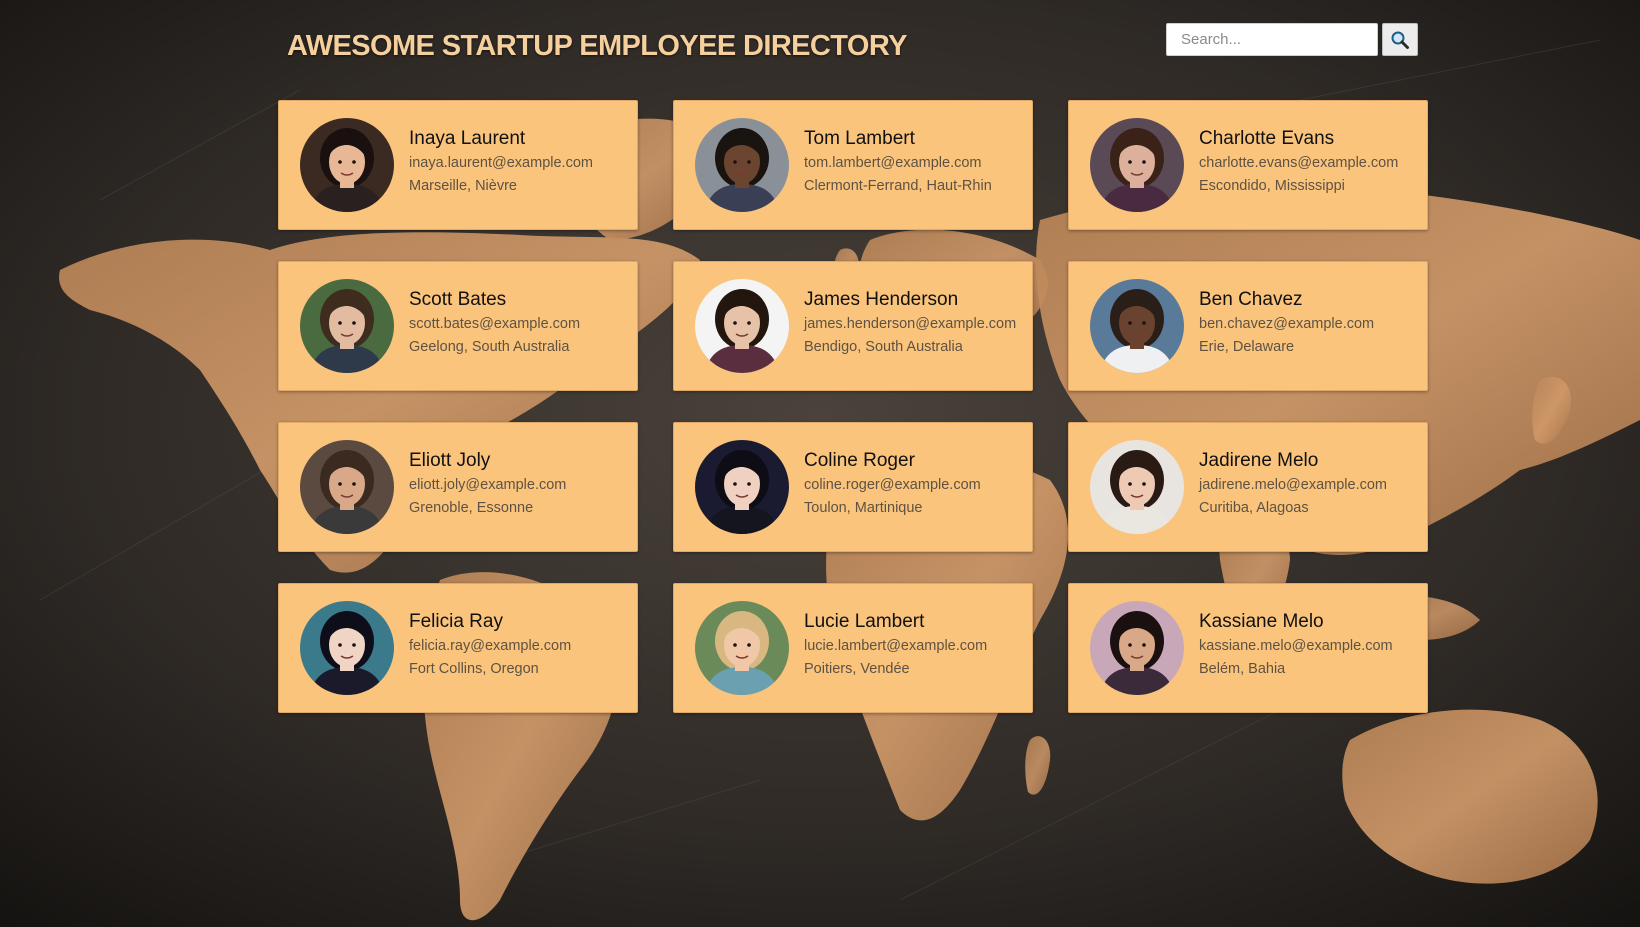  I want to click on employee-name: Jadirene Melo, so click(1259, 460).